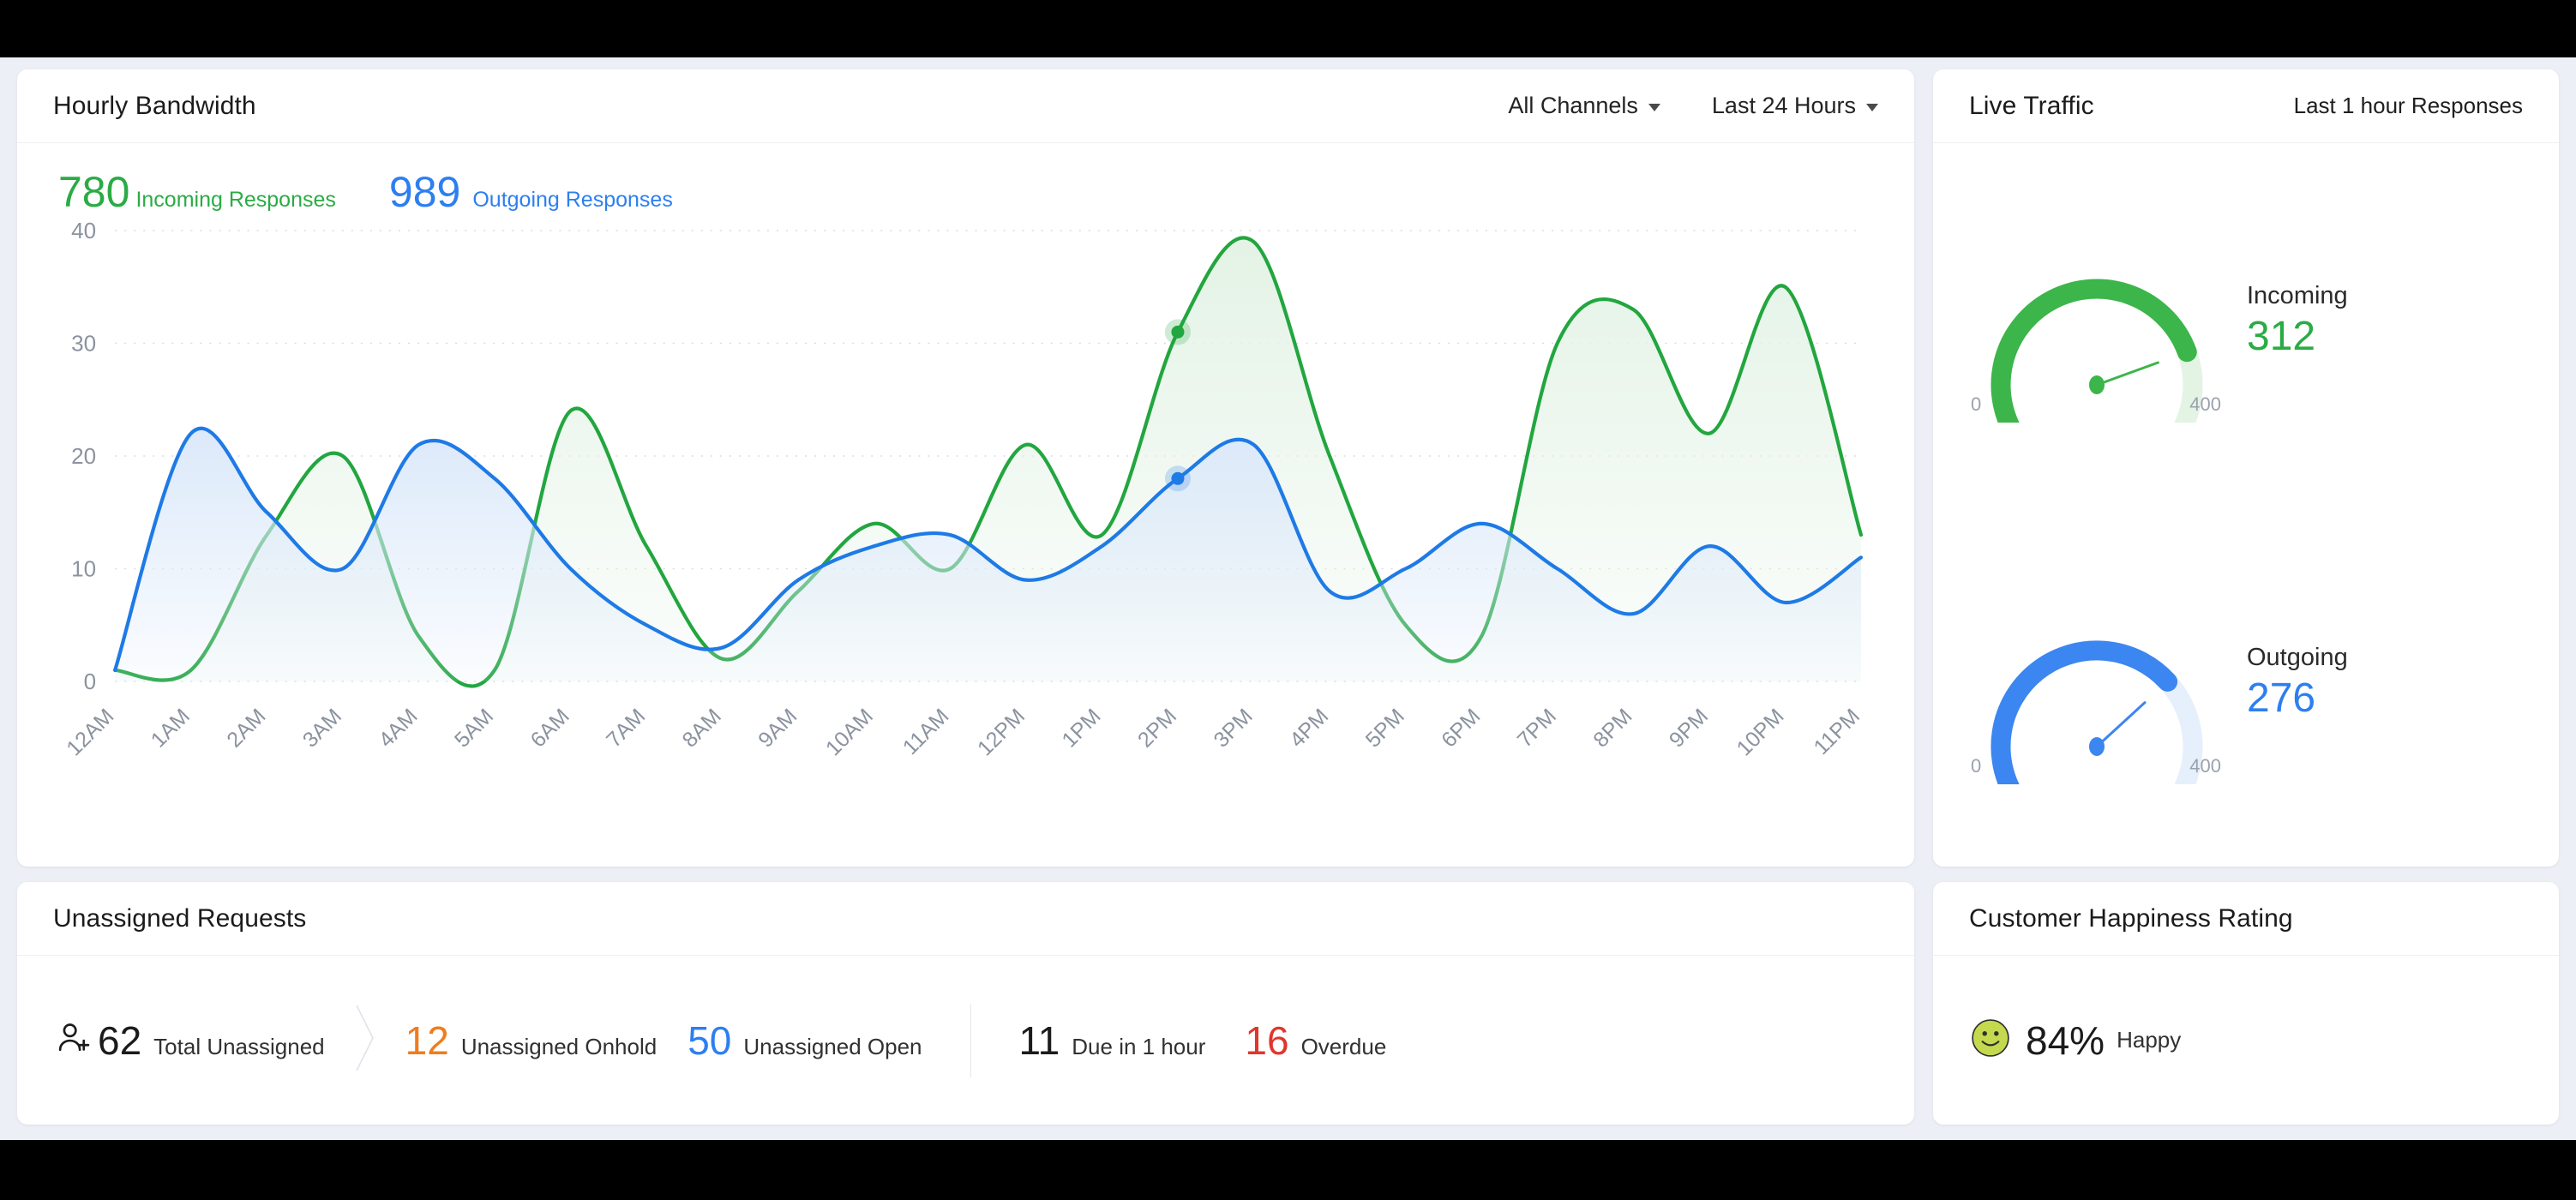 Image resolution: width=2576 pixels, height=1200 pixels. I want to click on stats-divider, so click(970, 1040).